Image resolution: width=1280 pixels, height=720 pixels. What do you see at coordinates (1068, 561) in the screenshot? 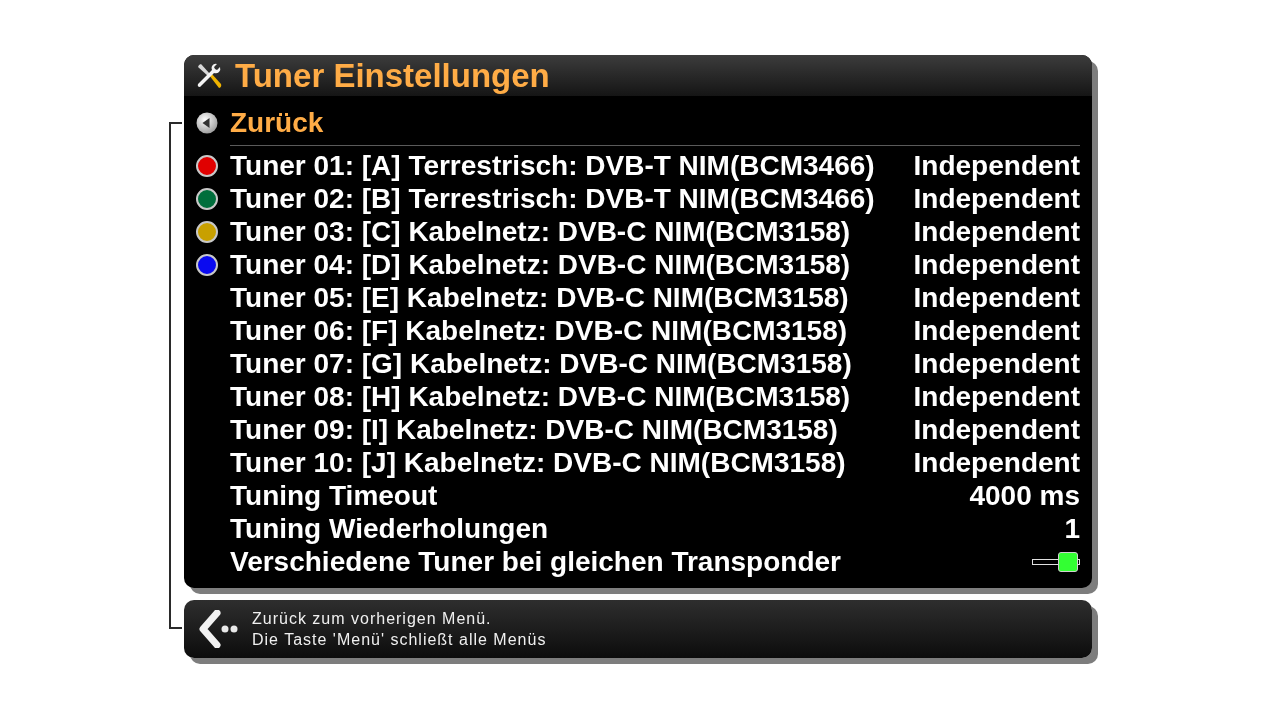
I see `toggle-thumb` at bounding box center [1068, 561].